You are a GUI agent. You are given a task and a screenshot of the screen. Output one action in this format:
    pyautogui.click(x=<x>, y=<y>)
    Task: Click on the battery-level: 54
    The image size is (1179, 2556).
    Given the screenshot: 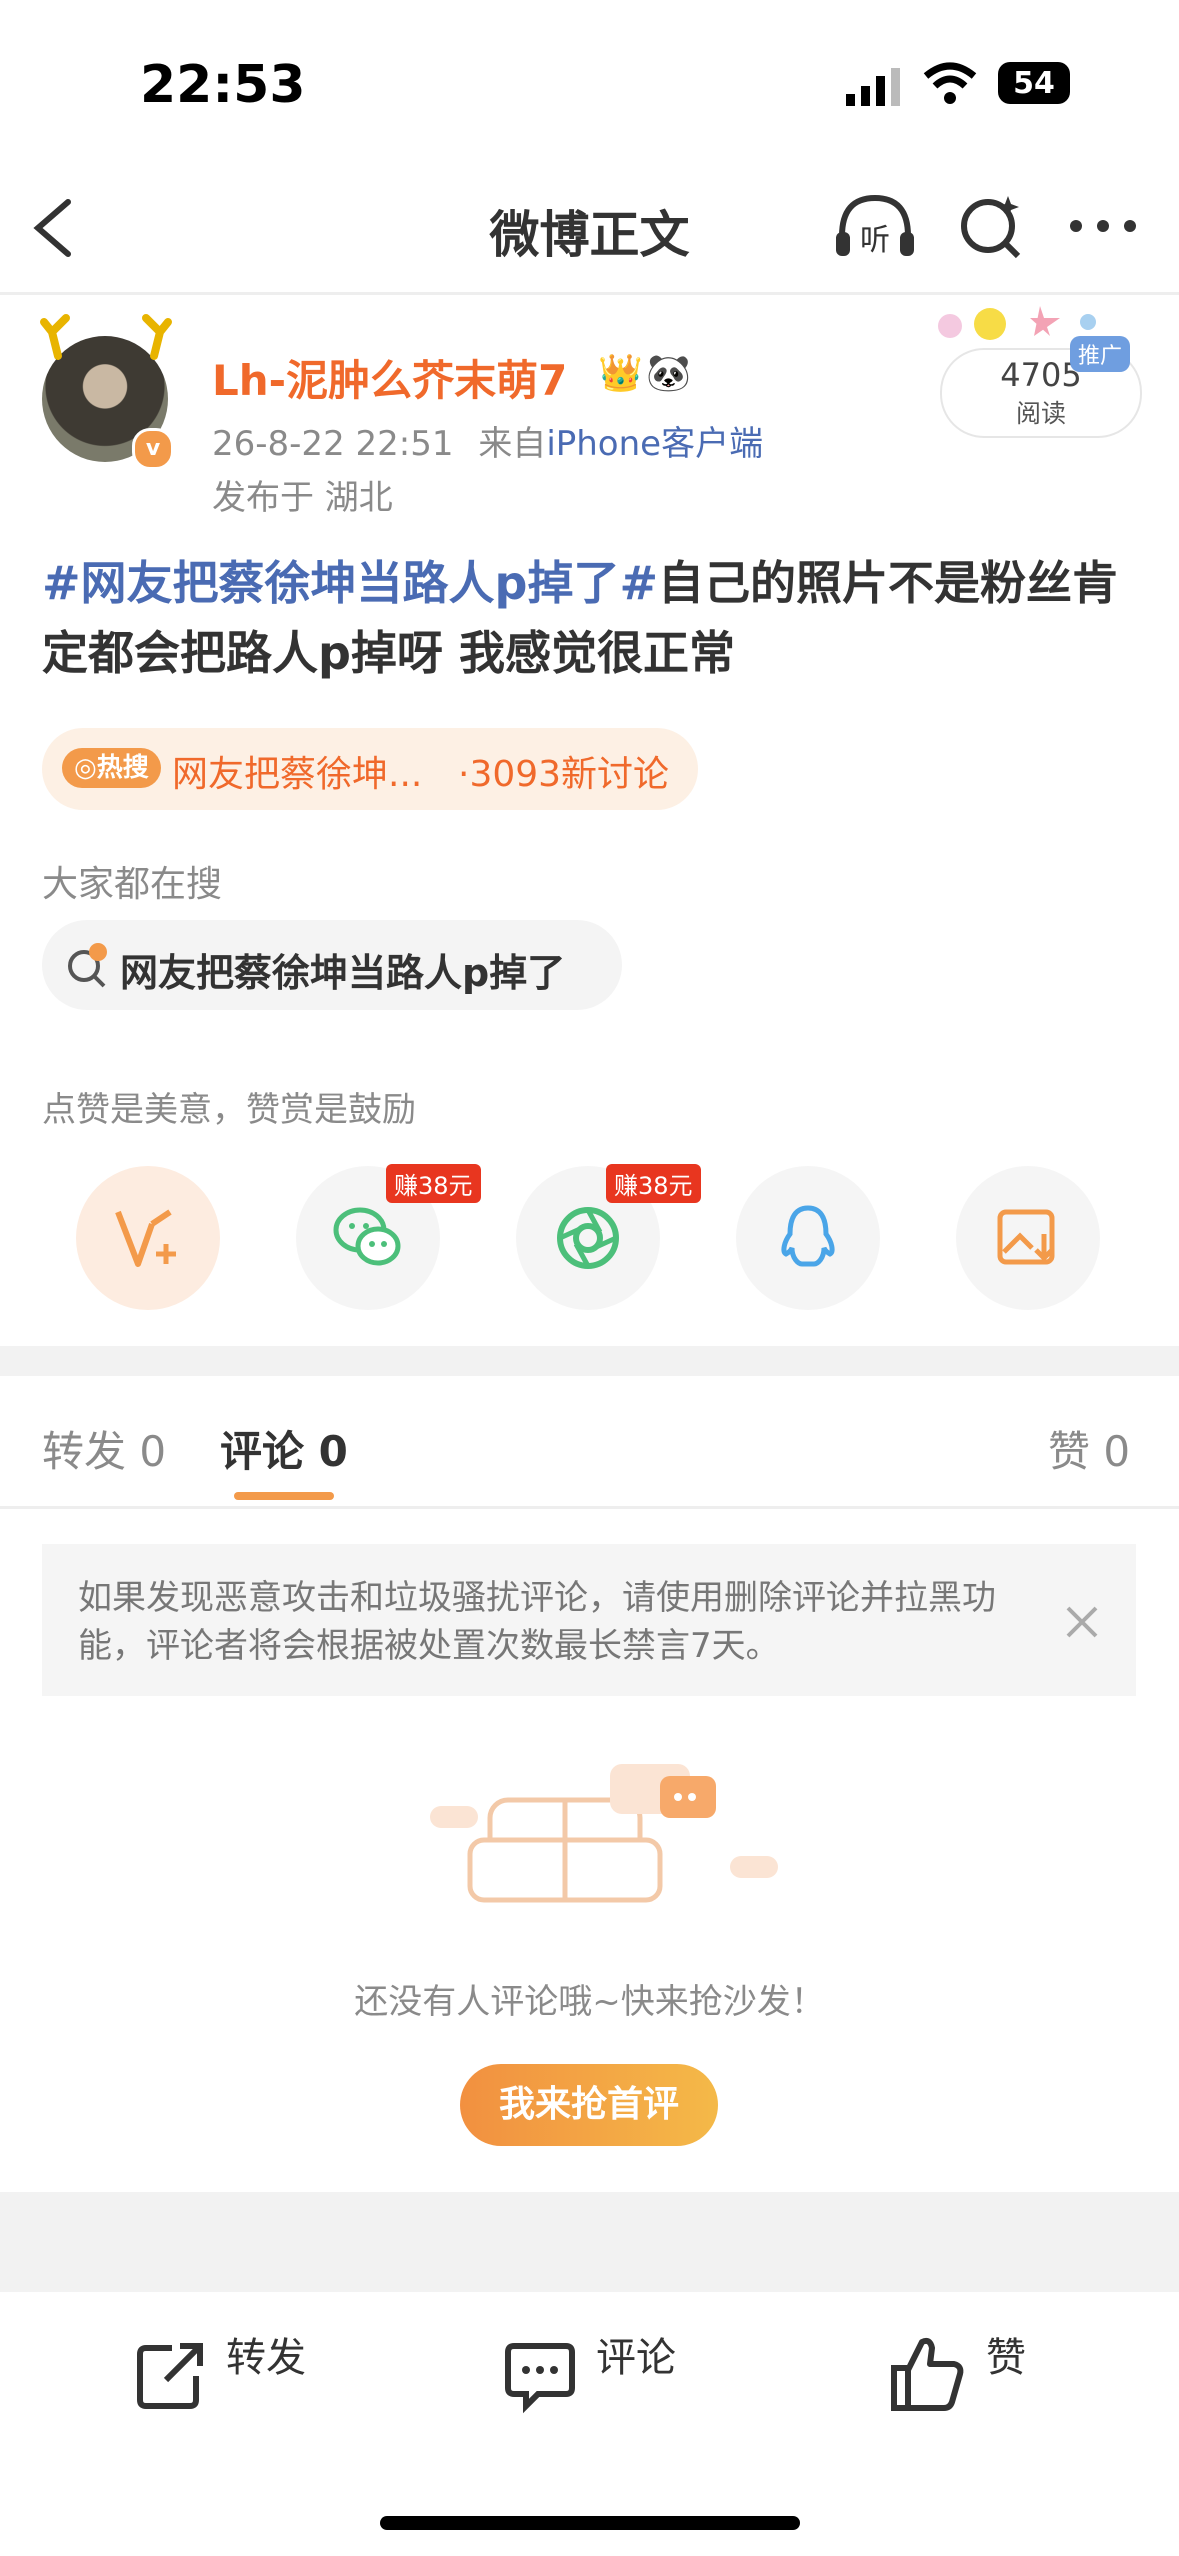 What is the action you would take?
    pyautogui.click(x=1034, y=83)
    